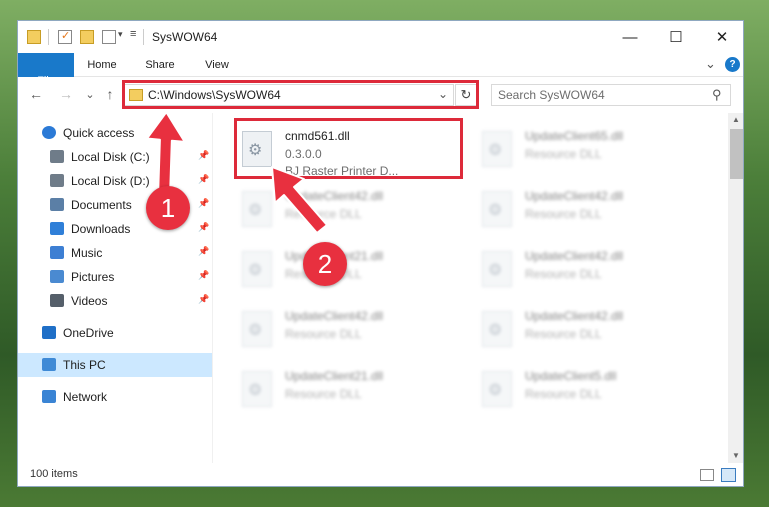  I want to click on cloud-icon, so click(49, 332).